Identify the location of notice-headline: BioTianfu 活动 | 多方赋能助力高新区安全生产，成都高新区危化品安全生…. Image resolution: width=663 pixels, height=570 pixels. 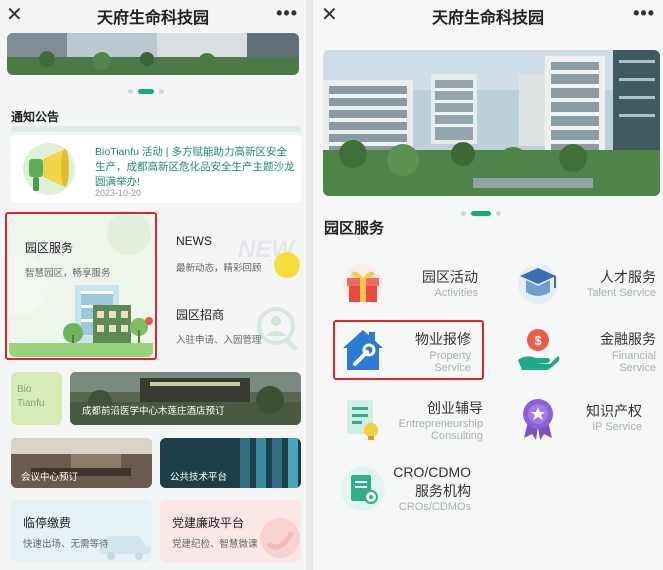
(195, 167).